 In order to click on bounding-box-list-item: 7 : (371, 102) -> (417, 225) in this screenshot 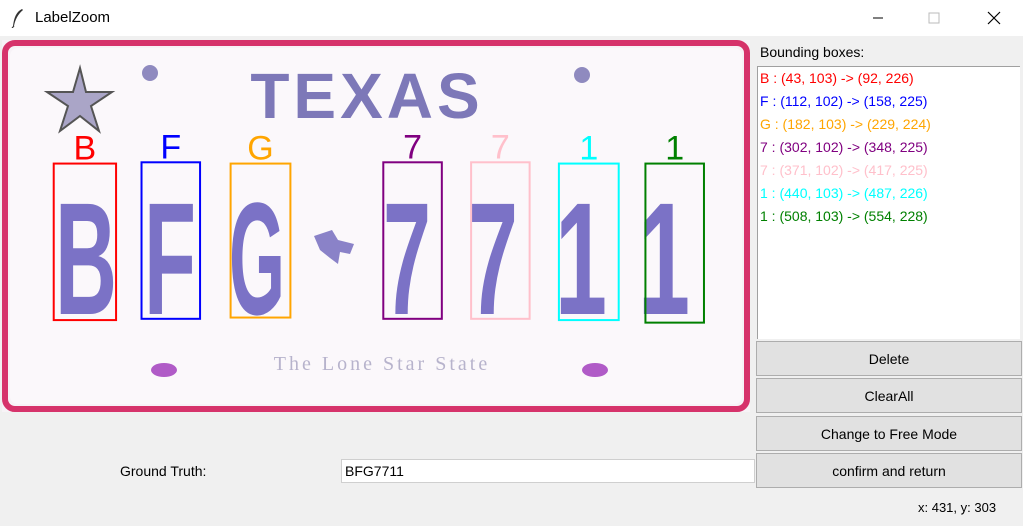, I will do `click(844, 170)`.